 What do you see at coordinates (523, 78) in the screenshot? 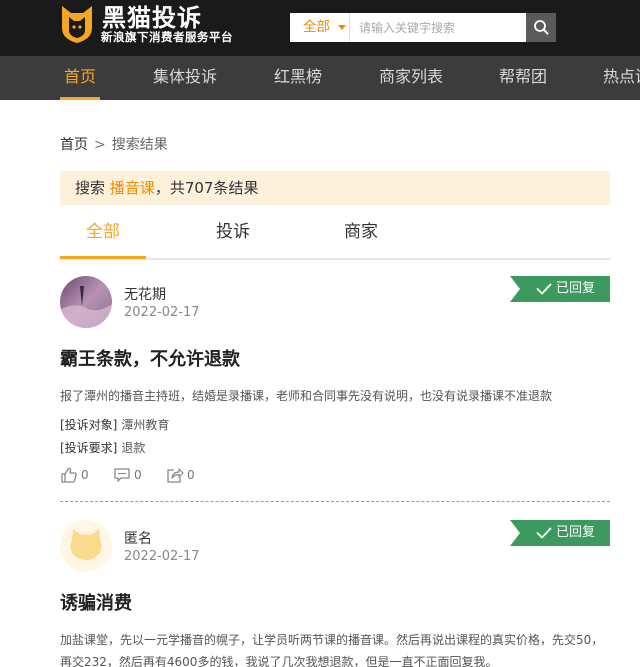
I see `nav-item-help-group: 帮帮团` at bounding box center [523, 78].